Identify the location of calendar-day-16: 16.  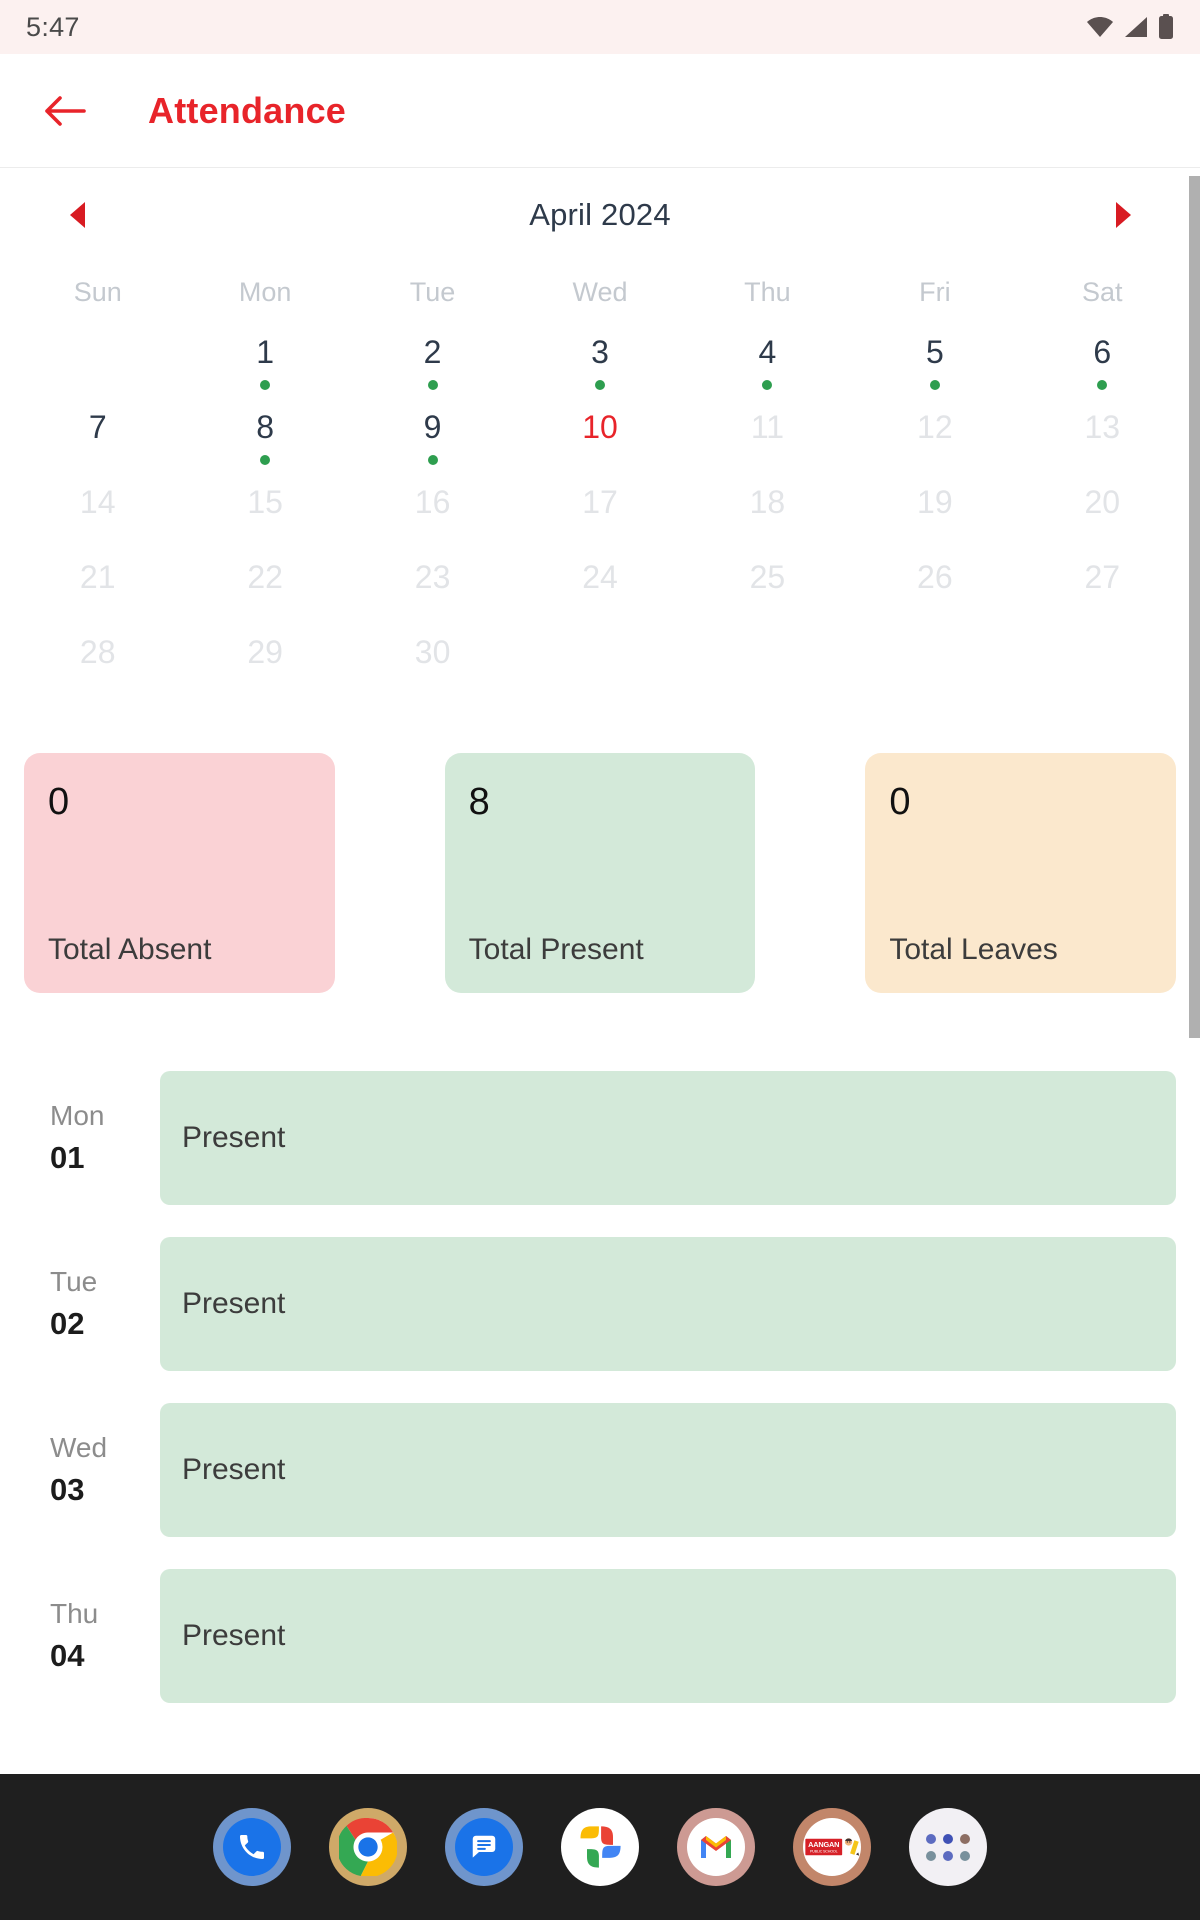
(432, 513).